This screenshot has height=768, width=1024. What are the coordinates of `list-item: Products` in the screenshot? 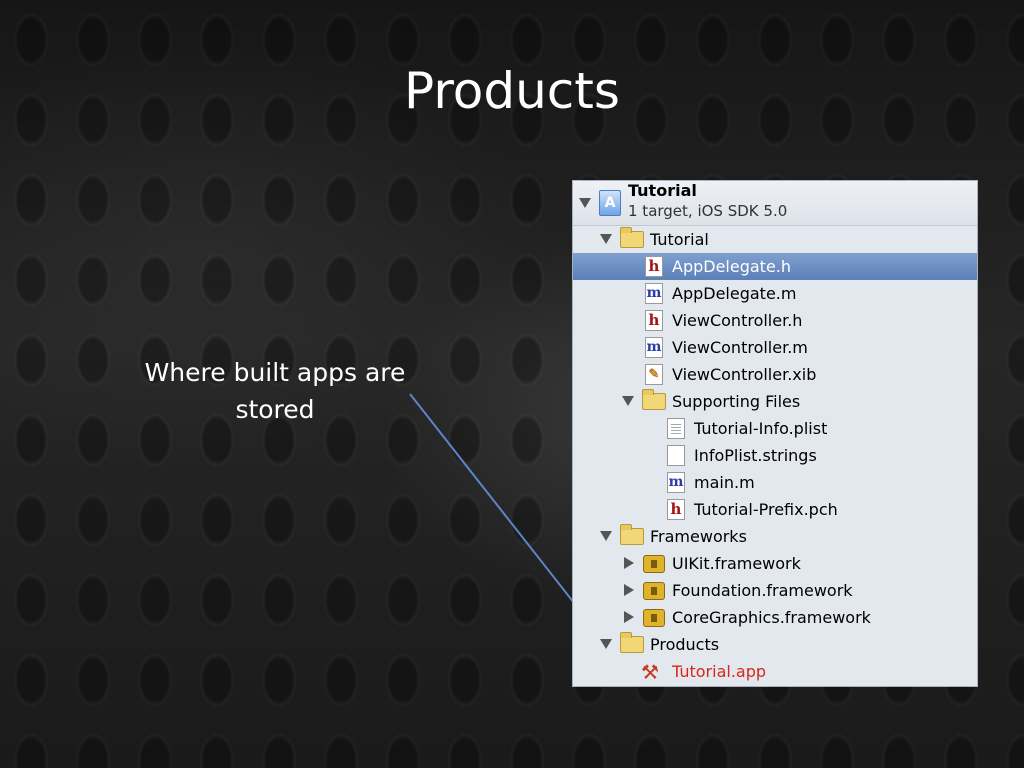 It's located at (775, 644).